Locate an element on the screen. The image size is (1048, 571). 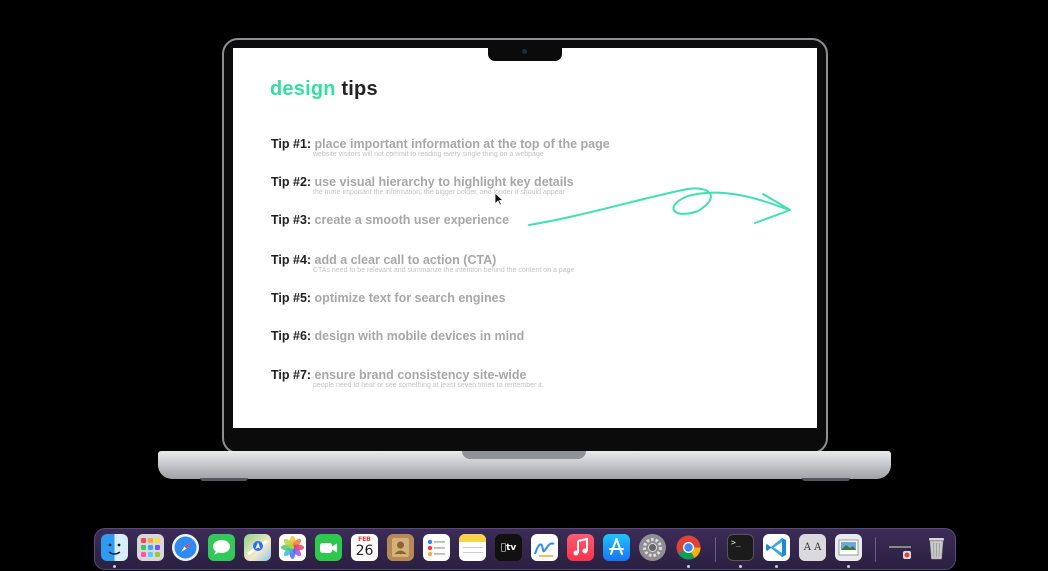
tv-label: tv is located at coordinates (509, 547).